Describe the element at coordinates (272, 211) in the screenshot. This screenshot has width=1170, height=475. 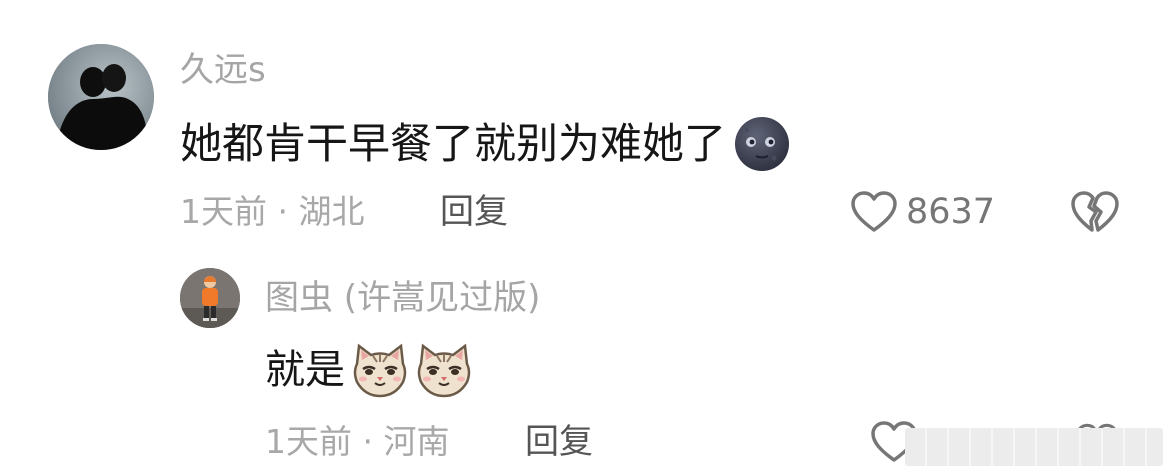
I see `comment-meta: 1天前 · 湖北` at that location.